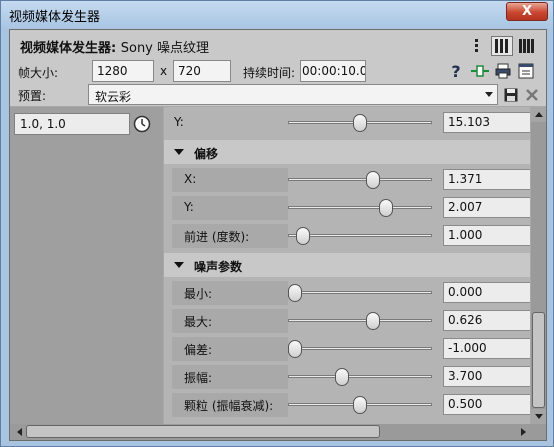 The image size is (554, 447). I want to click on section-title: 噪声参数, so click(218, 267).